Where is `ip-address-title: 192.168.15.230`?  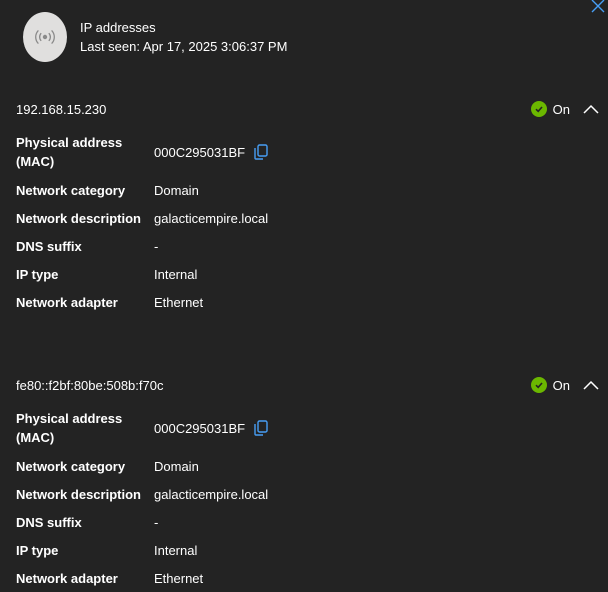 ip-address-title: 192.168.15.230 is located at coordinates (61, 109).